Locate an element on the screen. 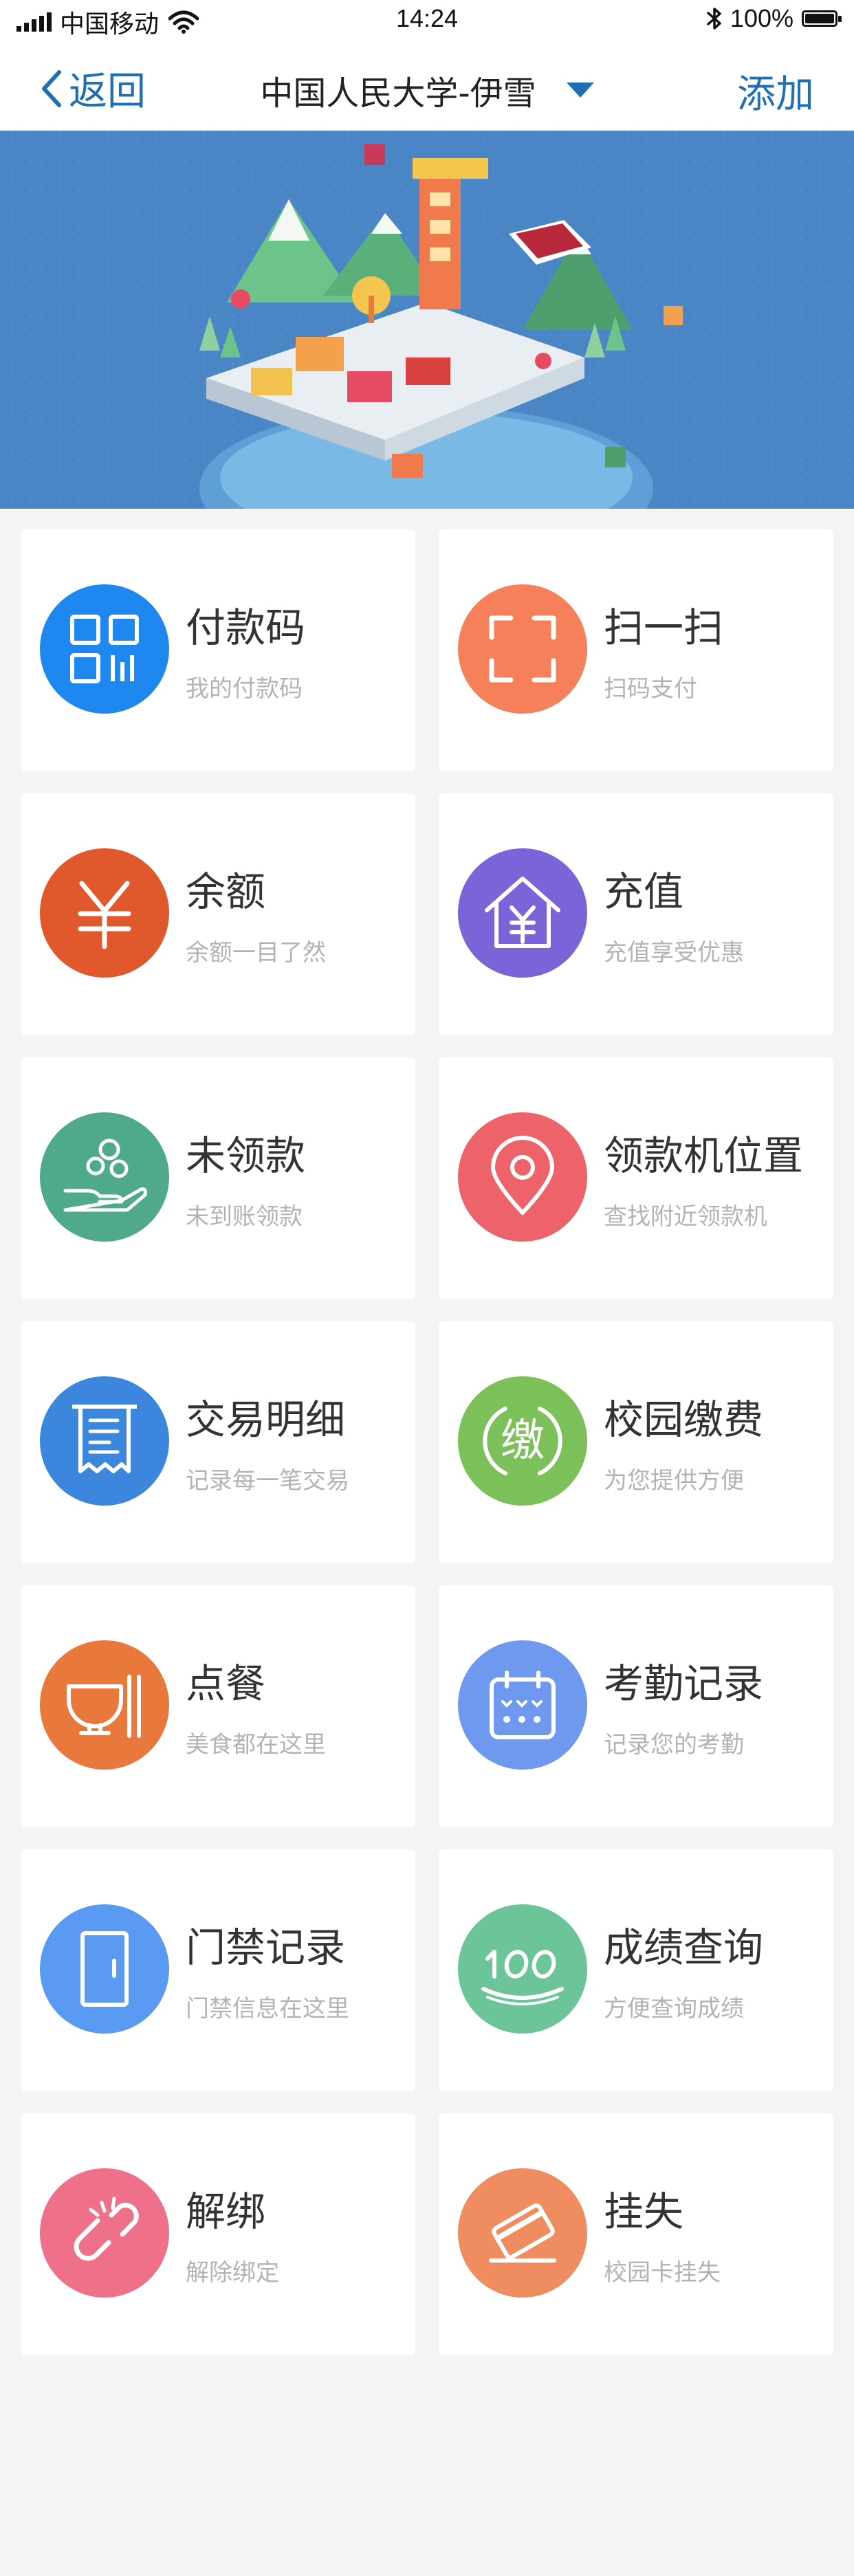 The width and height of the screenshot is (854, 2576). status-bar: 中国移动 14:24 100% is located at coordinates (427, 21).